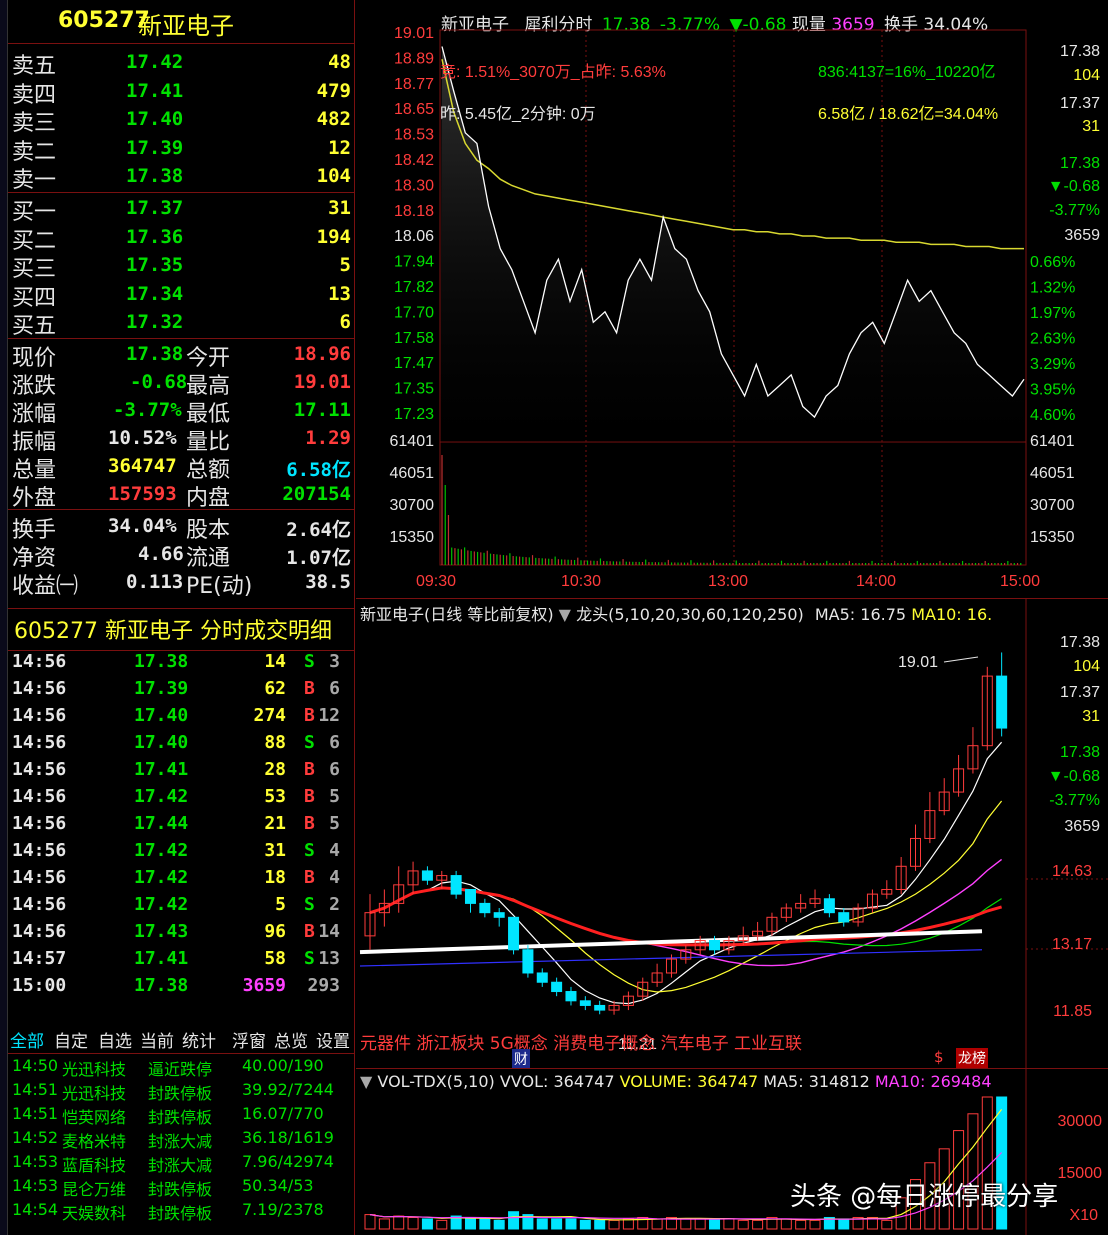 The height and width of the screenshot is (1235, 1108). What do you see at coordinates (309, 715) in the screenshot?
I see `tick-side: B` at bounding box center [309, 715].